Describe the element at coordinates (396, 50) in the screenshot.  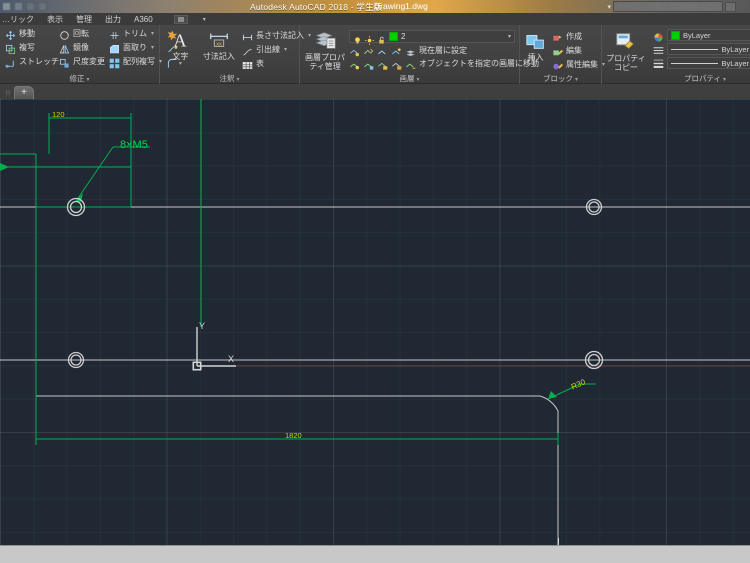
I see `layer-uniso-icon` at that location.